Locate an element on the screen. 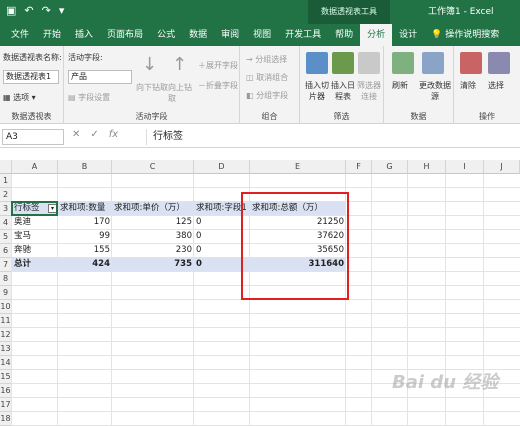  column-header-J: J is located at coordinates (502, 167).